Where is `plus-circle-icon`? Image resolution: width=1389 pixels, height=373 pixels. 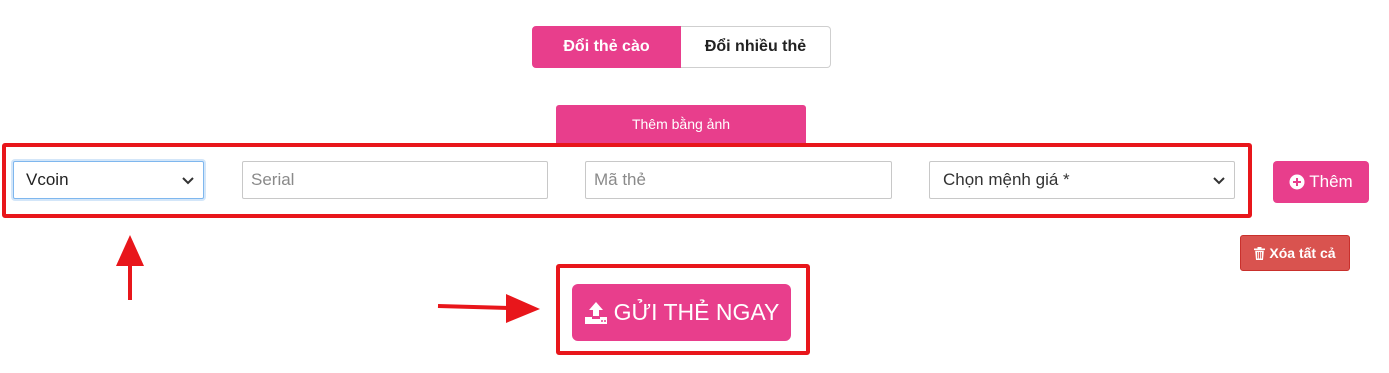
plus-circle-icon is located at coordinates (1297, 182).